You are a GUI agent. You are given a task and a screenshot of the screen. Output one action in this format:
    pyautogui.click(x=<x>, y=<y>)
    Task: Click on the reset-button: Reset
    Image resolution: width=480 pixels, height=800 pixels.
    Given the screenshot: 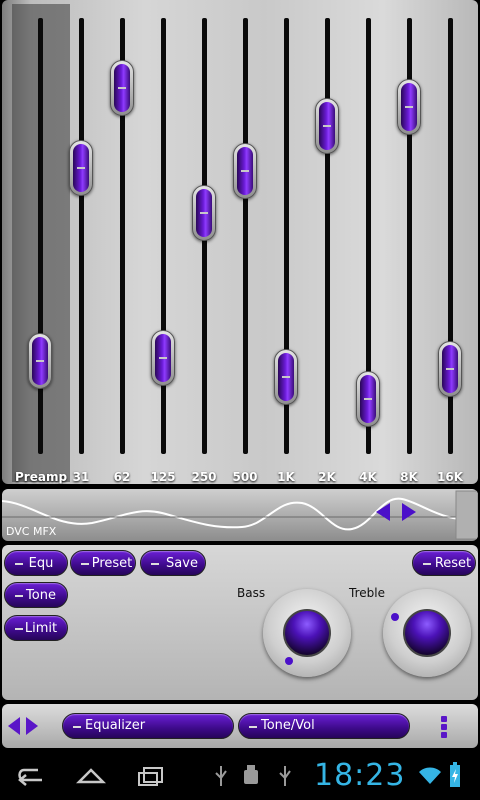 What is the action you would take?
    pyautogui.click(x=444, y=563)
    